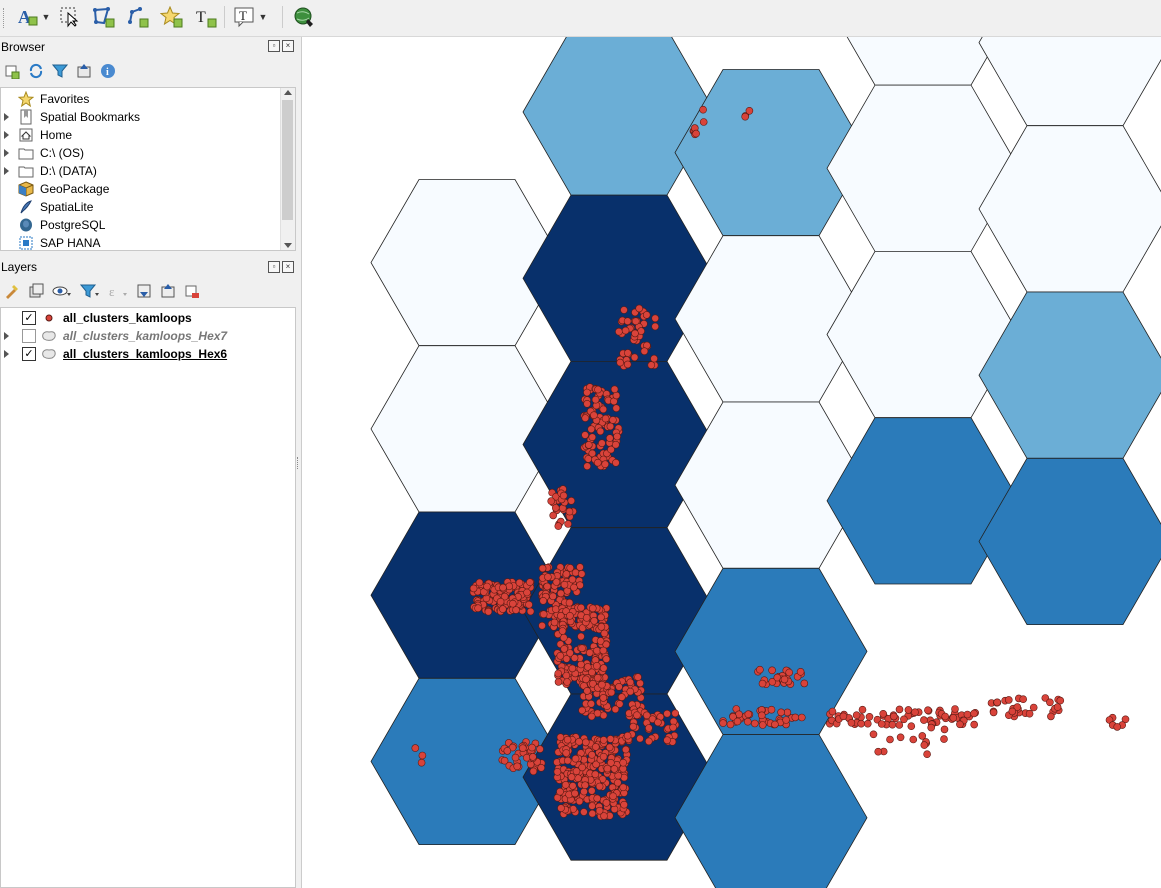 This screenshot has width=1161, height=888. I want to click on scroll-down-icon, so click(288, 245).